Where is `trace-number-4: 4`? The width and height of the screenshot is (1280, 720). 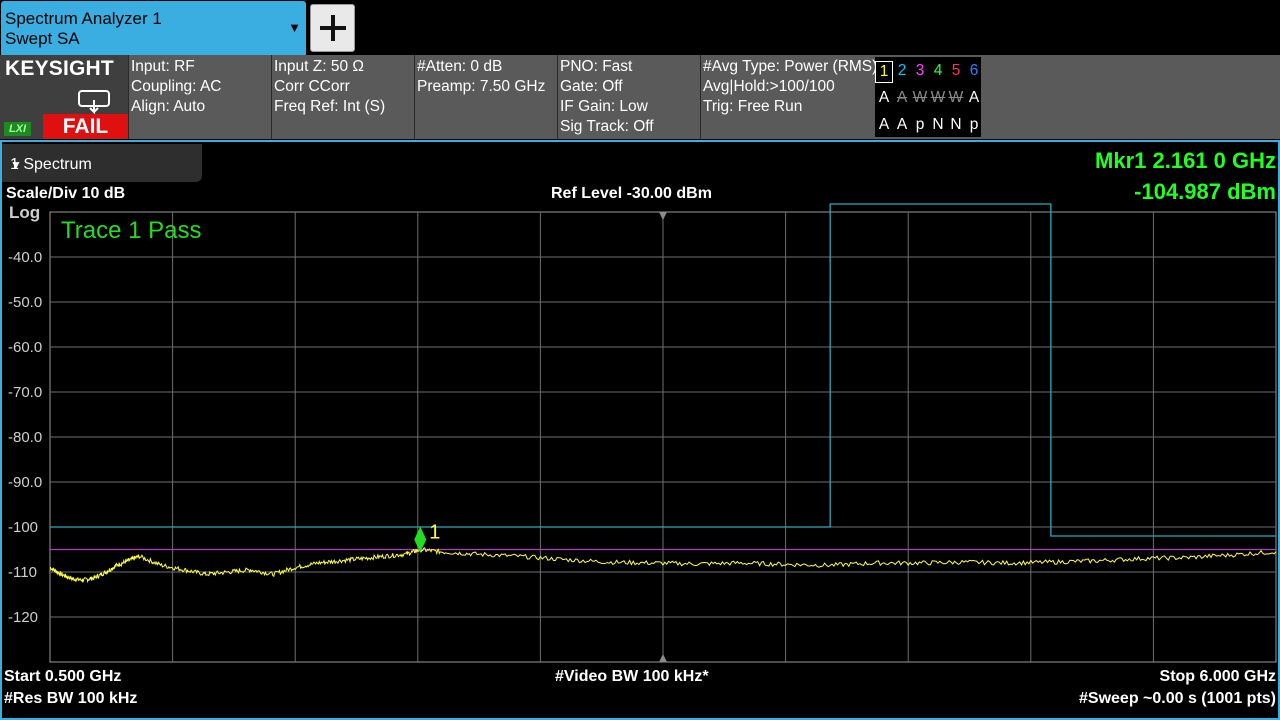 trace-number-4: 4 is located at coordinates (938, 70).